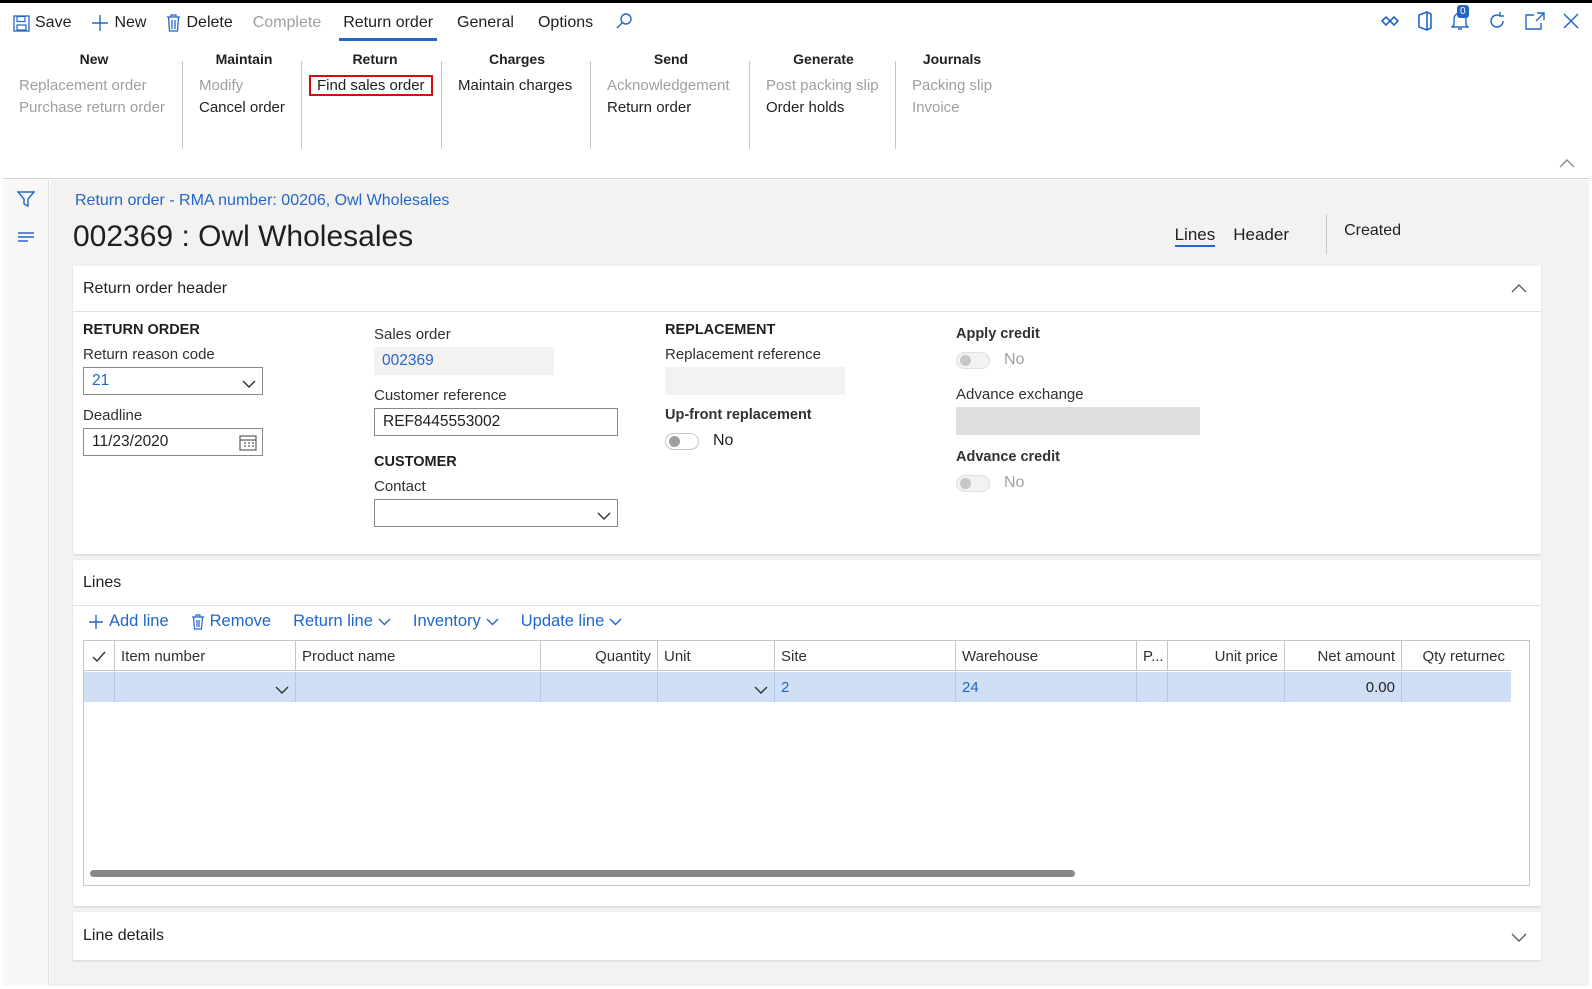 This screenshot has width=1592, height=989. Describe the element at coordinates (823, 86) in the screenshot. I see `post-packing-slip-button: Post packing slip` at that location.